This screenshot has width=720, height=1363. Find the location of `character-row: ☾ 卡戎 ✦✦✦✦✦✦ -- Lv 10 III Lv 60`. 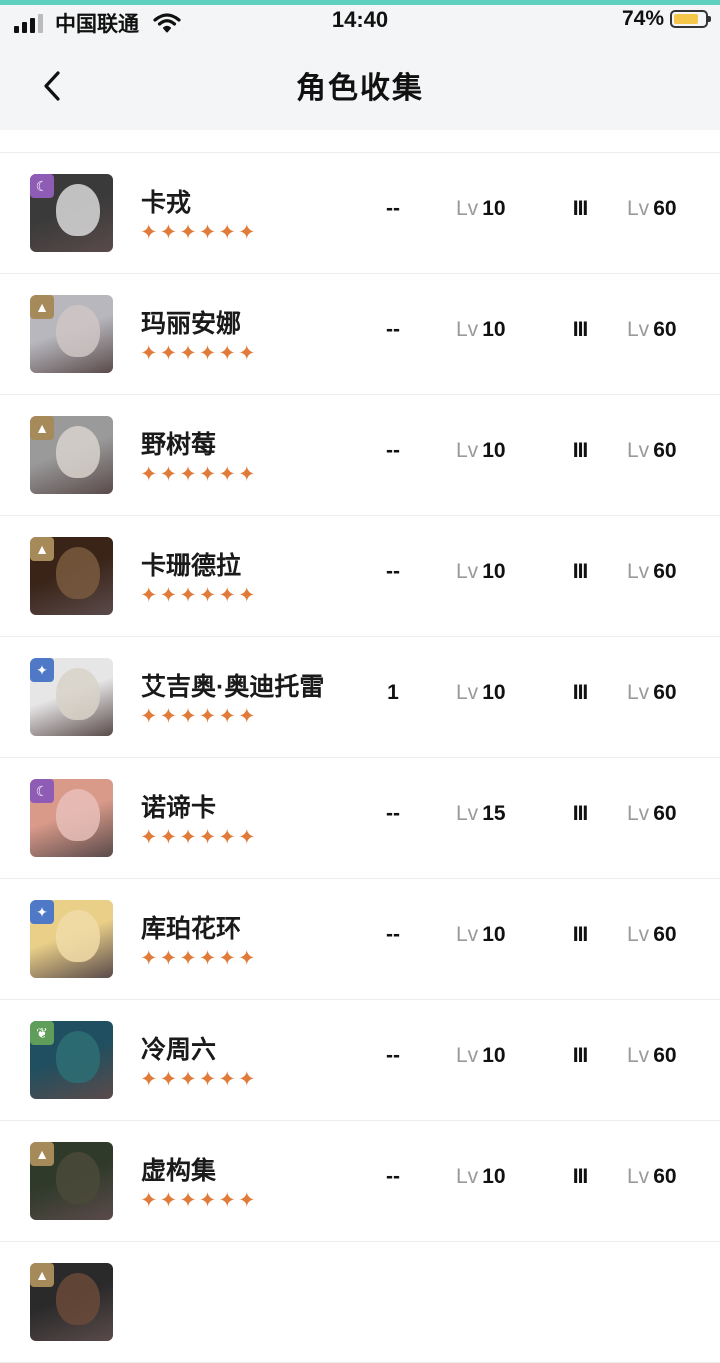

character-row: ☾ 卡戎 ✦✦✦✦✦✦ -- Lv 10 III Lv 60 is located at coordinates (360, 213).